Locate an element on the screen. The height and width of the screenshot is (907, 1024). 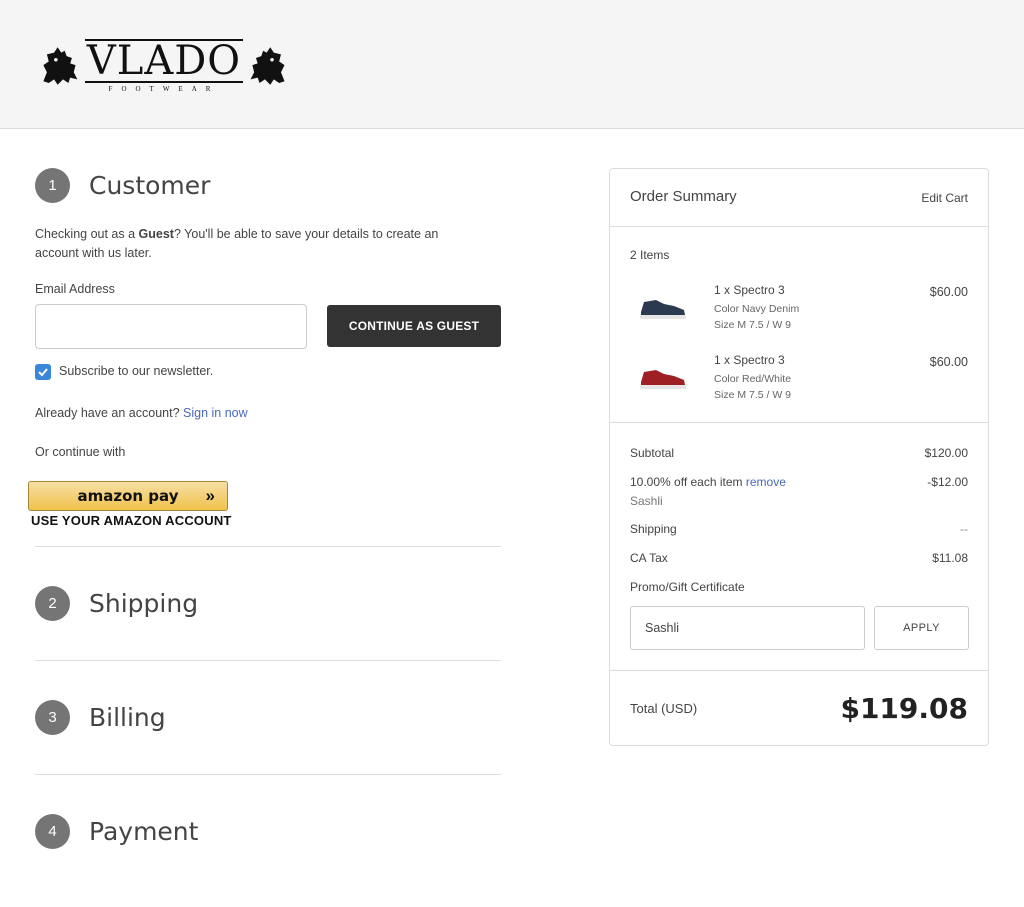
account-prompt: Already have an account? Sign in now is located at coordinates (141, 413).